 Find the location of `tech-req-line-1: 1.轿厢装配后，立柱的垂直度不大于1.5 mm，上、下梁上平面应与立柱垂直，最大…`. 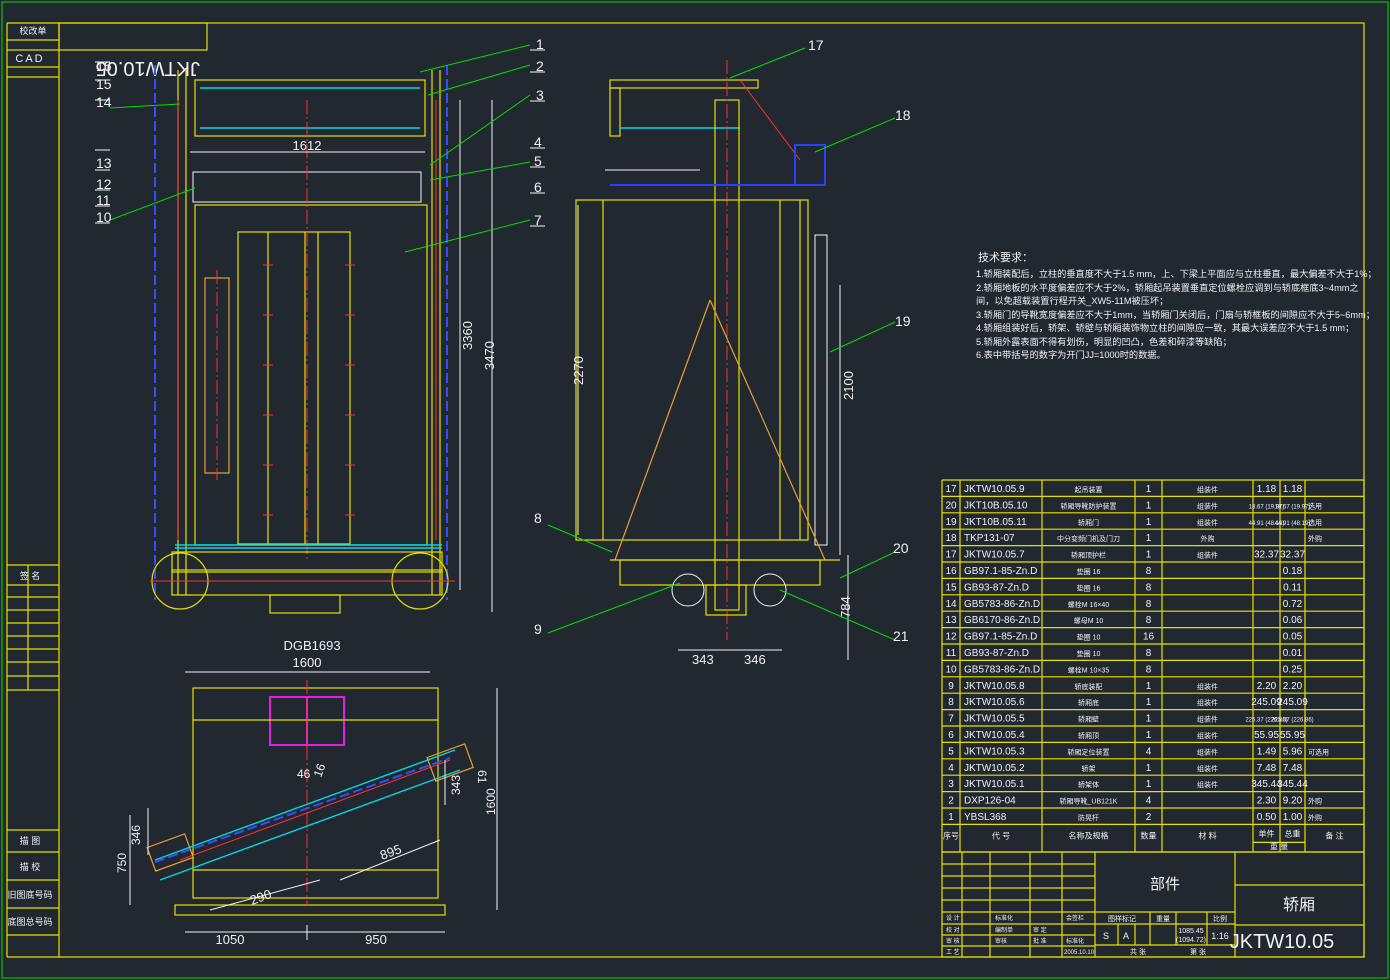

tech-req-line-1: 1.轿厢装配后，立柱的垂直度不大于1.5 mm，上、下梁上平面应与立柱垂直，最大… is located at coordinates (1176, 273).